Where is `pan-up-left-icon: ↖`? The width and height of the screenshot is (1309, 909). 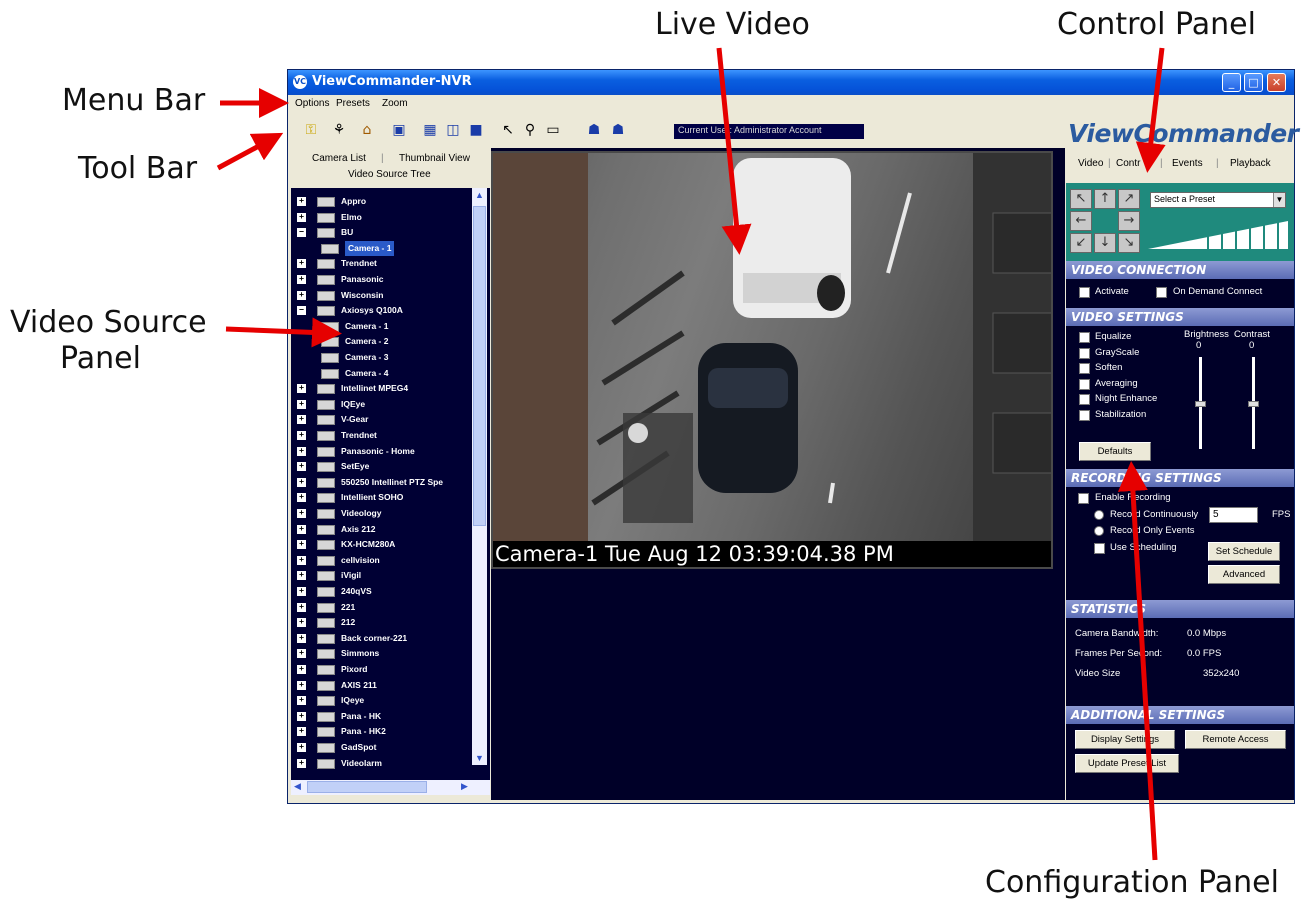
pan-up-left-icon: ↖ is located at coordinates (1081, 199).